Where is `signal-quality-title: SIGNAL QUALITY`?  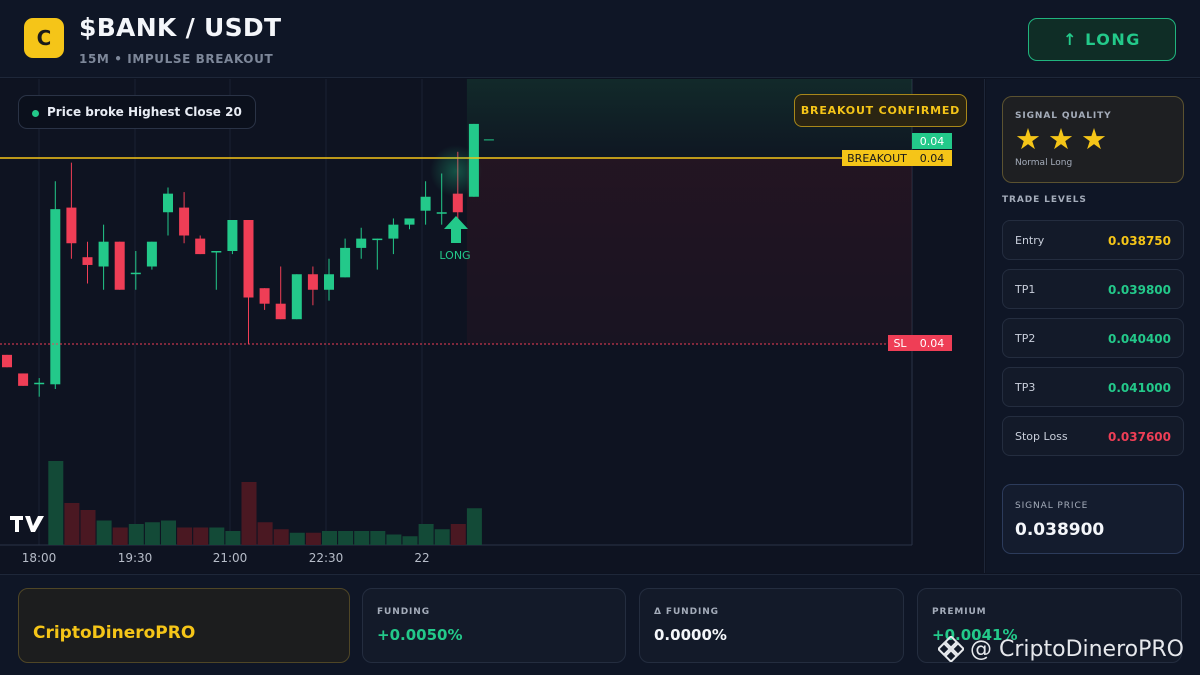 signal-quality-title: SIGNAL QUALITY is located at coordinates (1063, 116).